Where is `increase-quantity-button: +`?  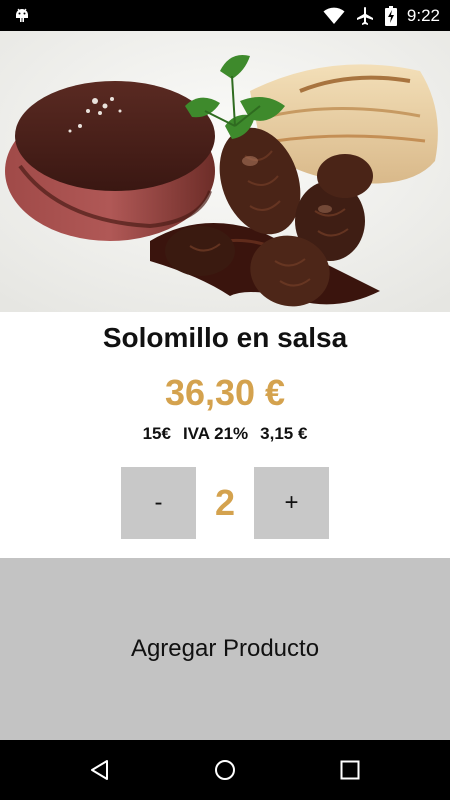 increase-quantity-button: + is located at coordinates (291, 503).